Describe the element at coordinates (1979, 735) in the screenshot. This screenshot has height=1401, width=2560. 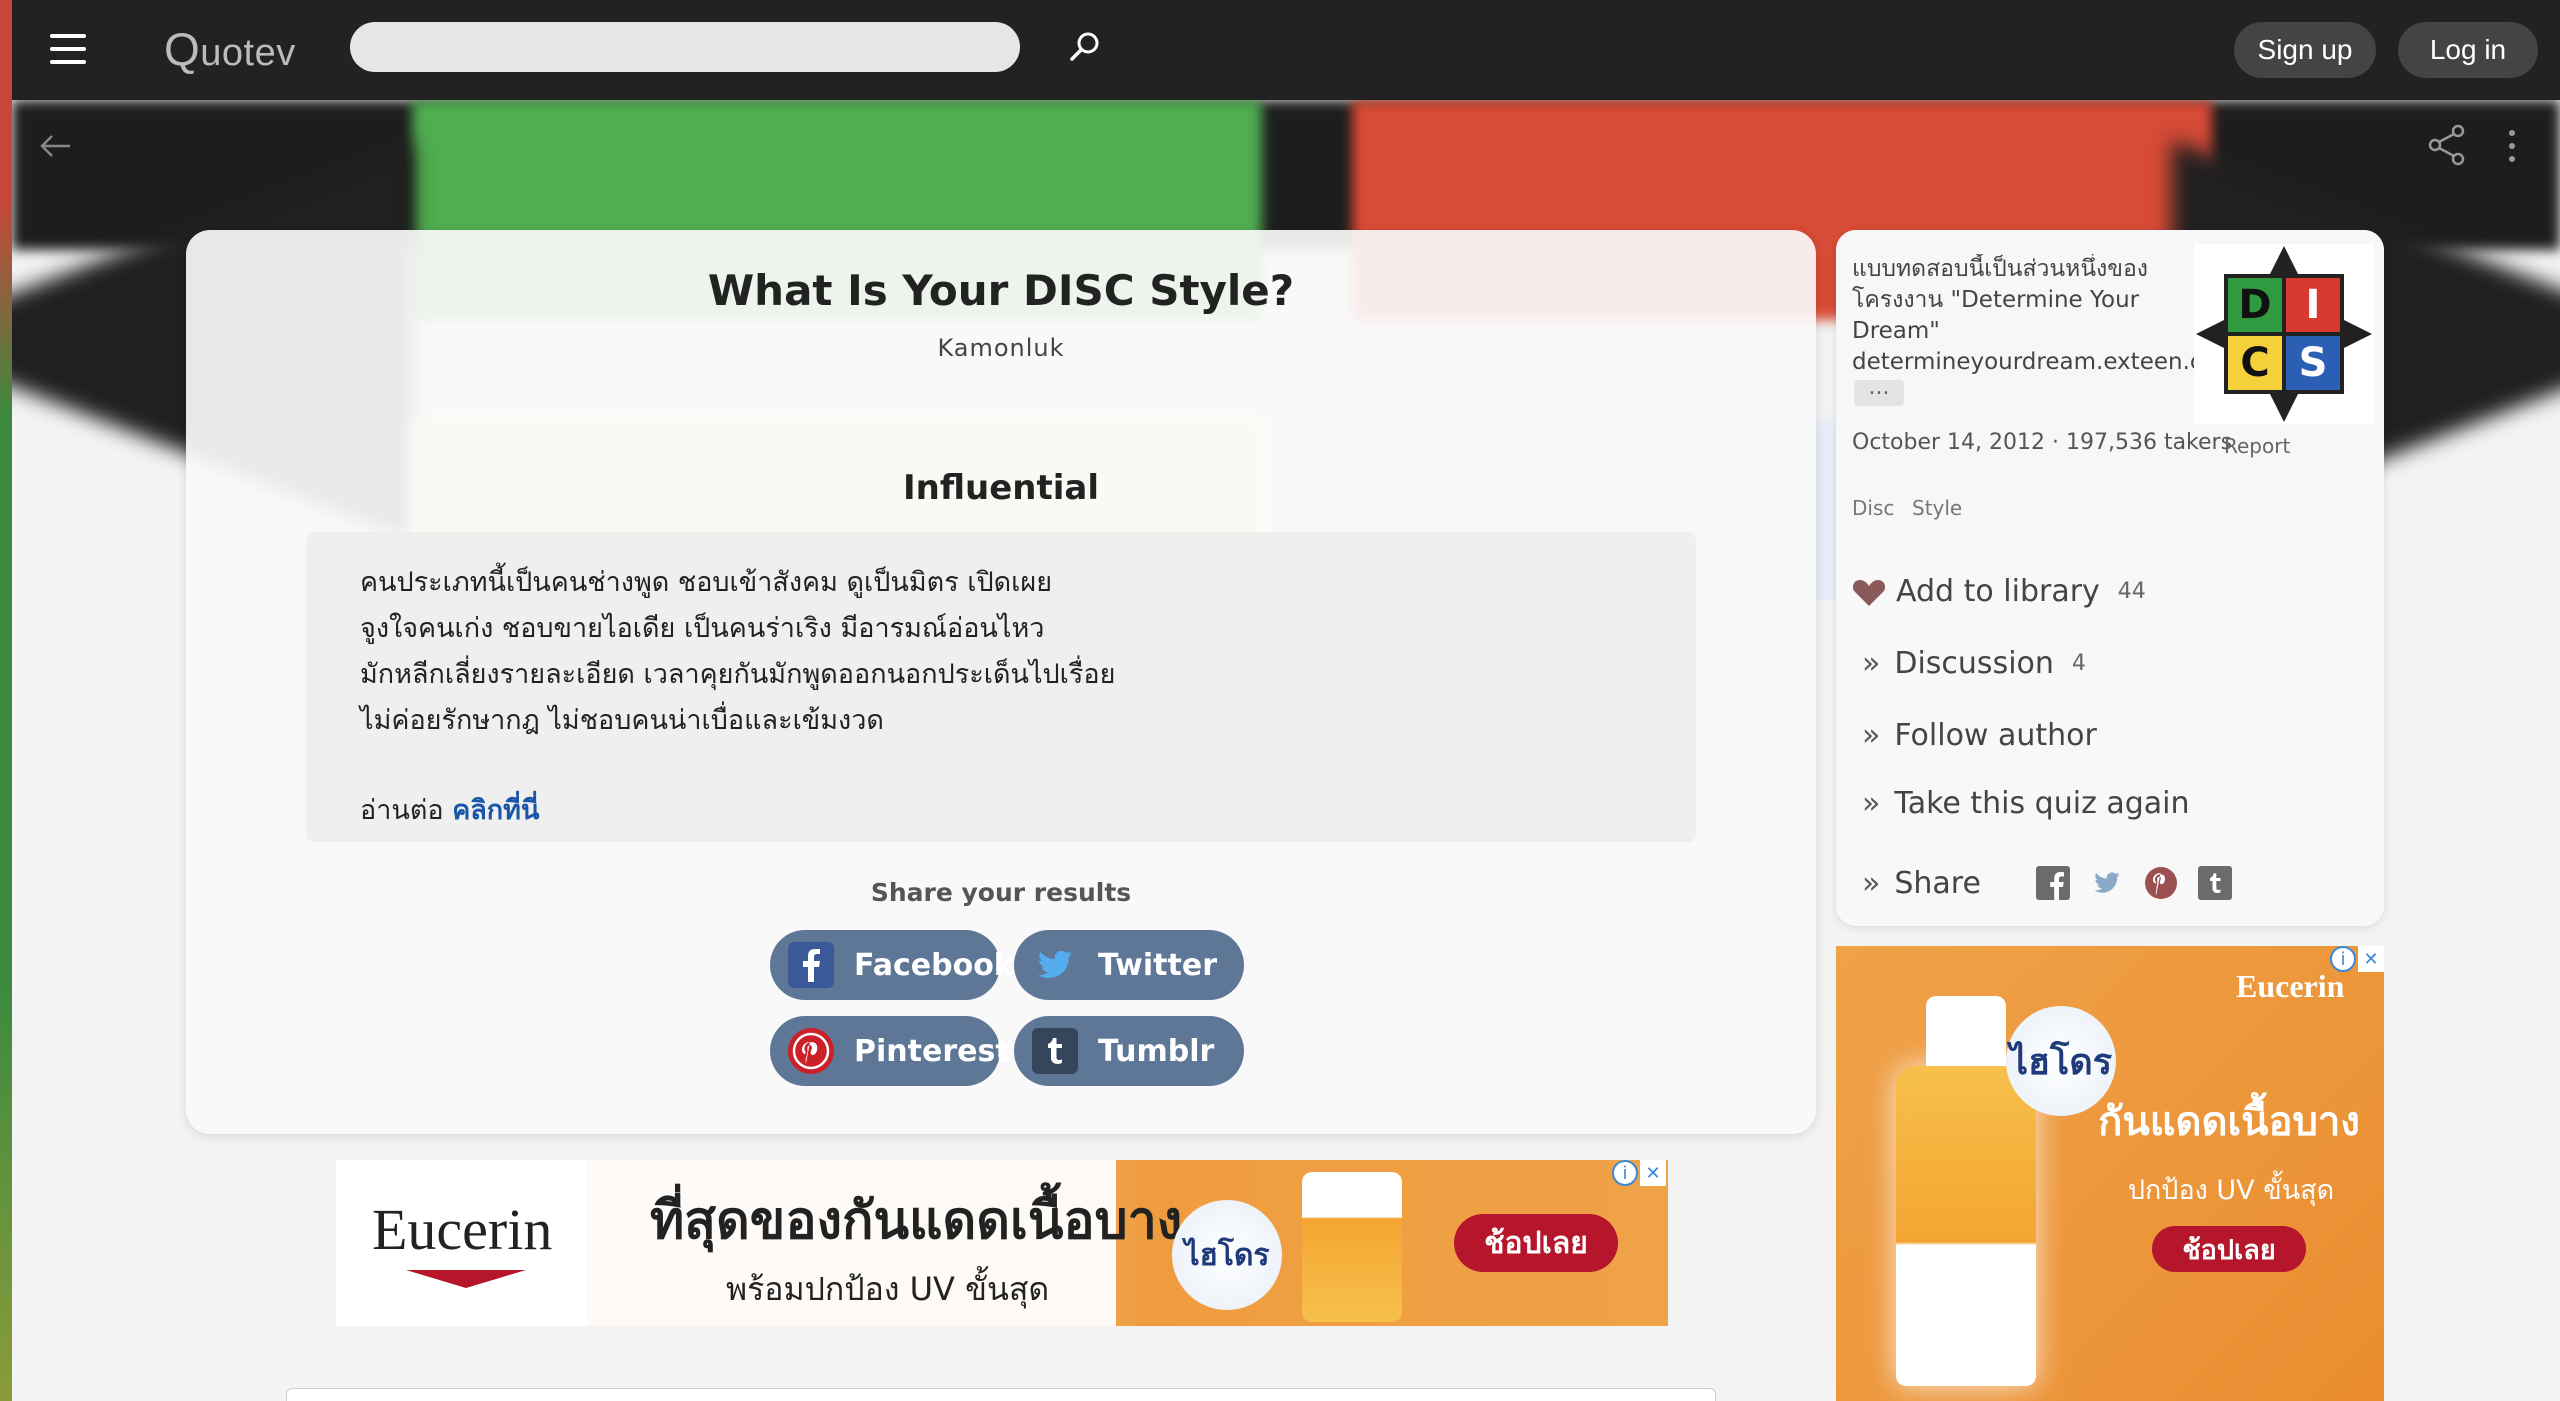
I see `follow-author-link: » Follow author` at that location.